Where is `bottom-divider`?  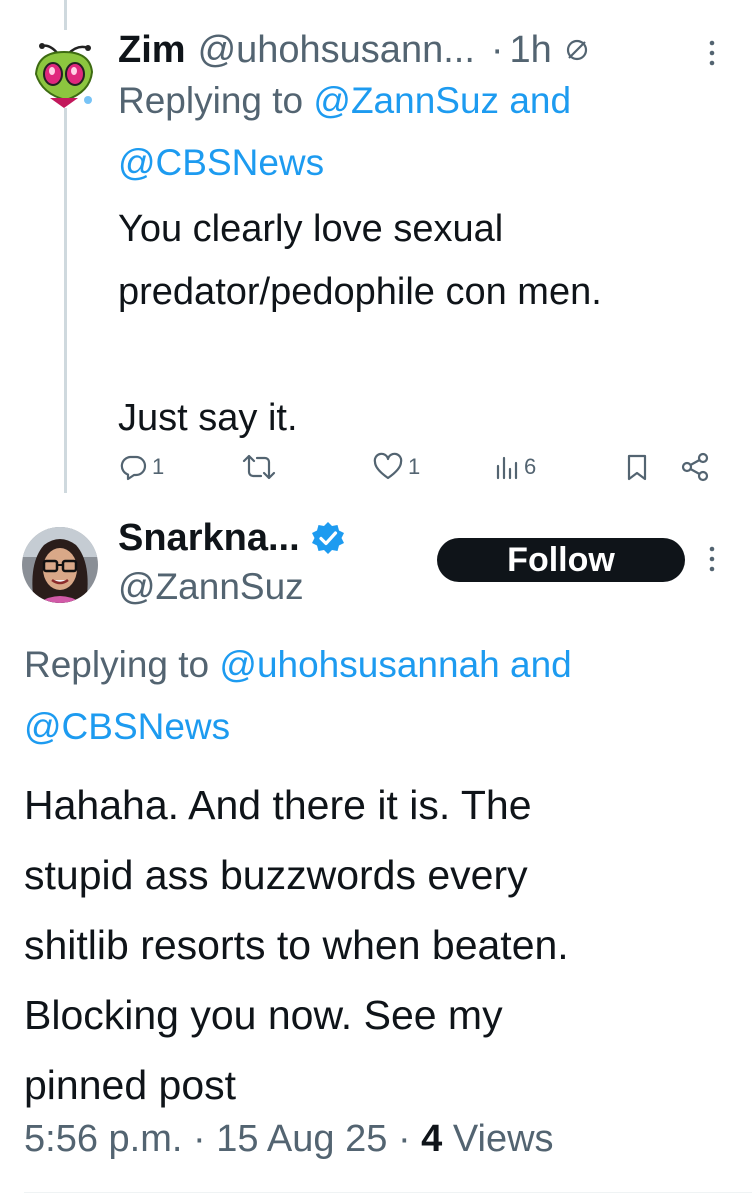
bottom-divider is located at coordinates (388, 1192).